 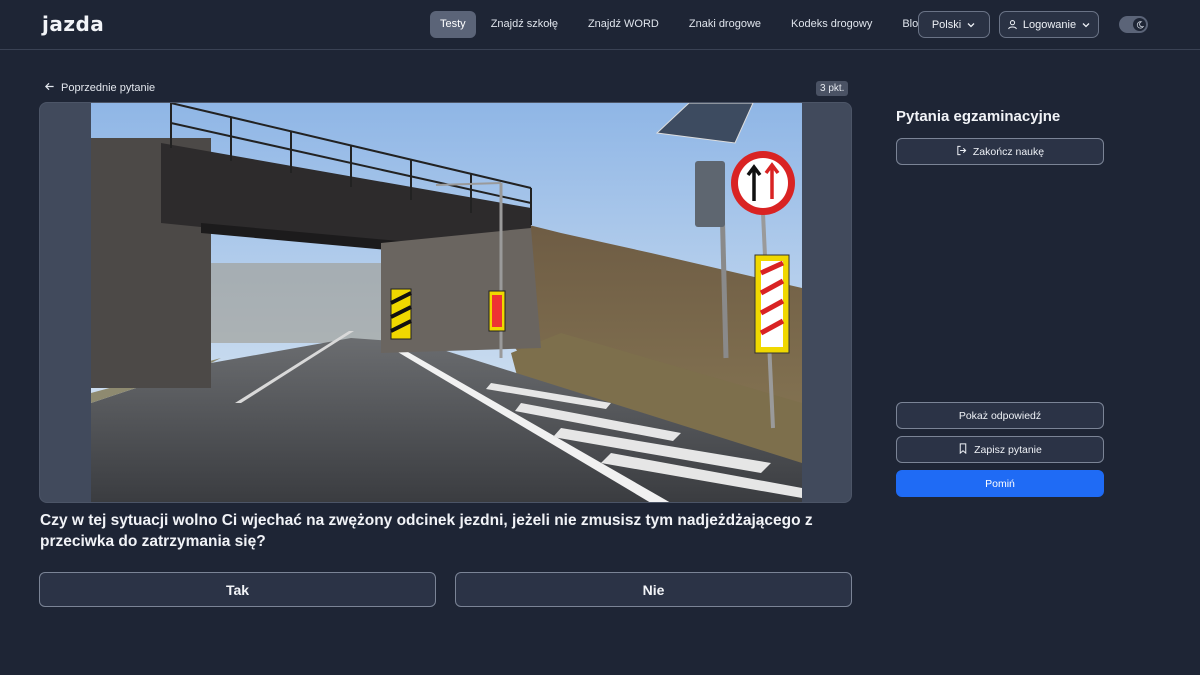 What do you see at coordinates (1139, 24) in the screenshot?
I see `moon-icon` at bounding box center [1139, 24].